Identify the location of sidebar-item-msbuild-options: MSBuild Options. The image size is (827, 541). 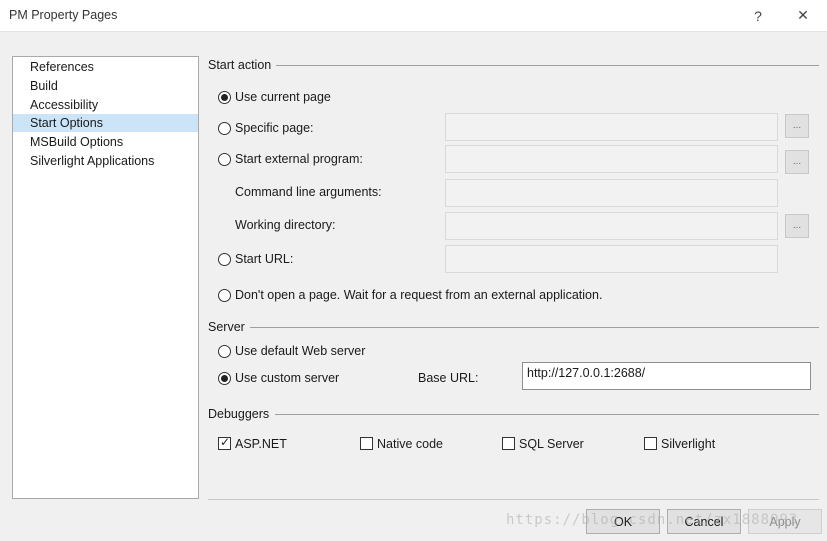
(105, 142).